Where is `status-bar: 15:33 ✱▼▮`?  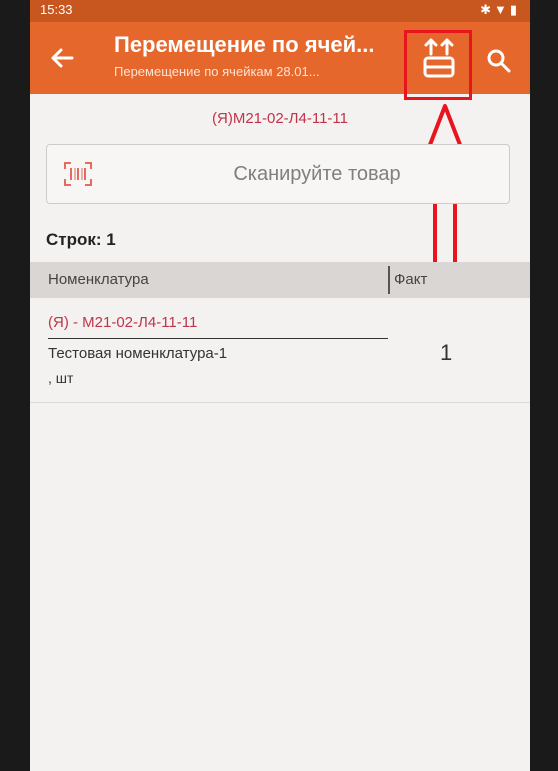 status-bar: 15:33 ✱▼▮ is located at coordinates (280, 11).